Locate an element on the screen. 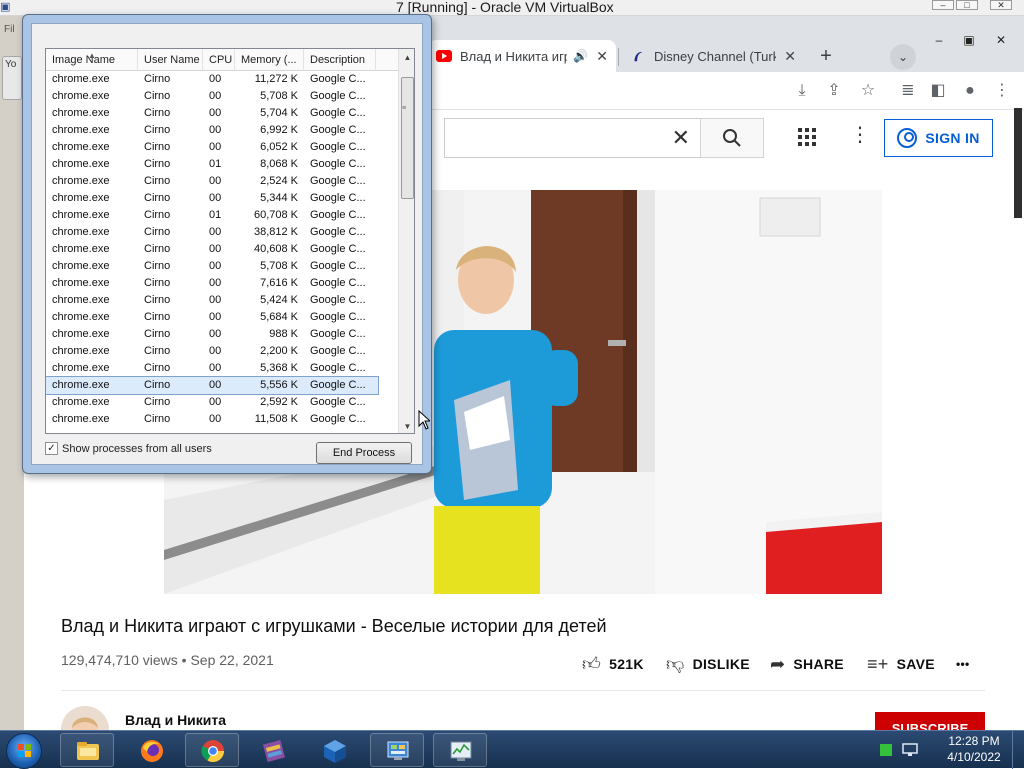 This screenshot has width=1024, height=769. start-button is located at coordinates (24, 751).